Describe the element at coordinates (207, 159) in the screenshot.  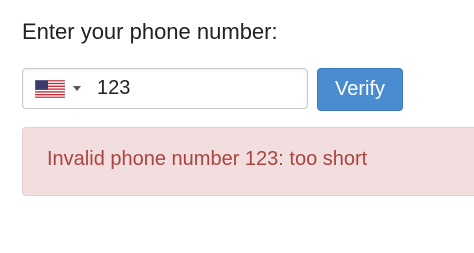
I see `error-message: Invalid phone number 123: too short` at that location.